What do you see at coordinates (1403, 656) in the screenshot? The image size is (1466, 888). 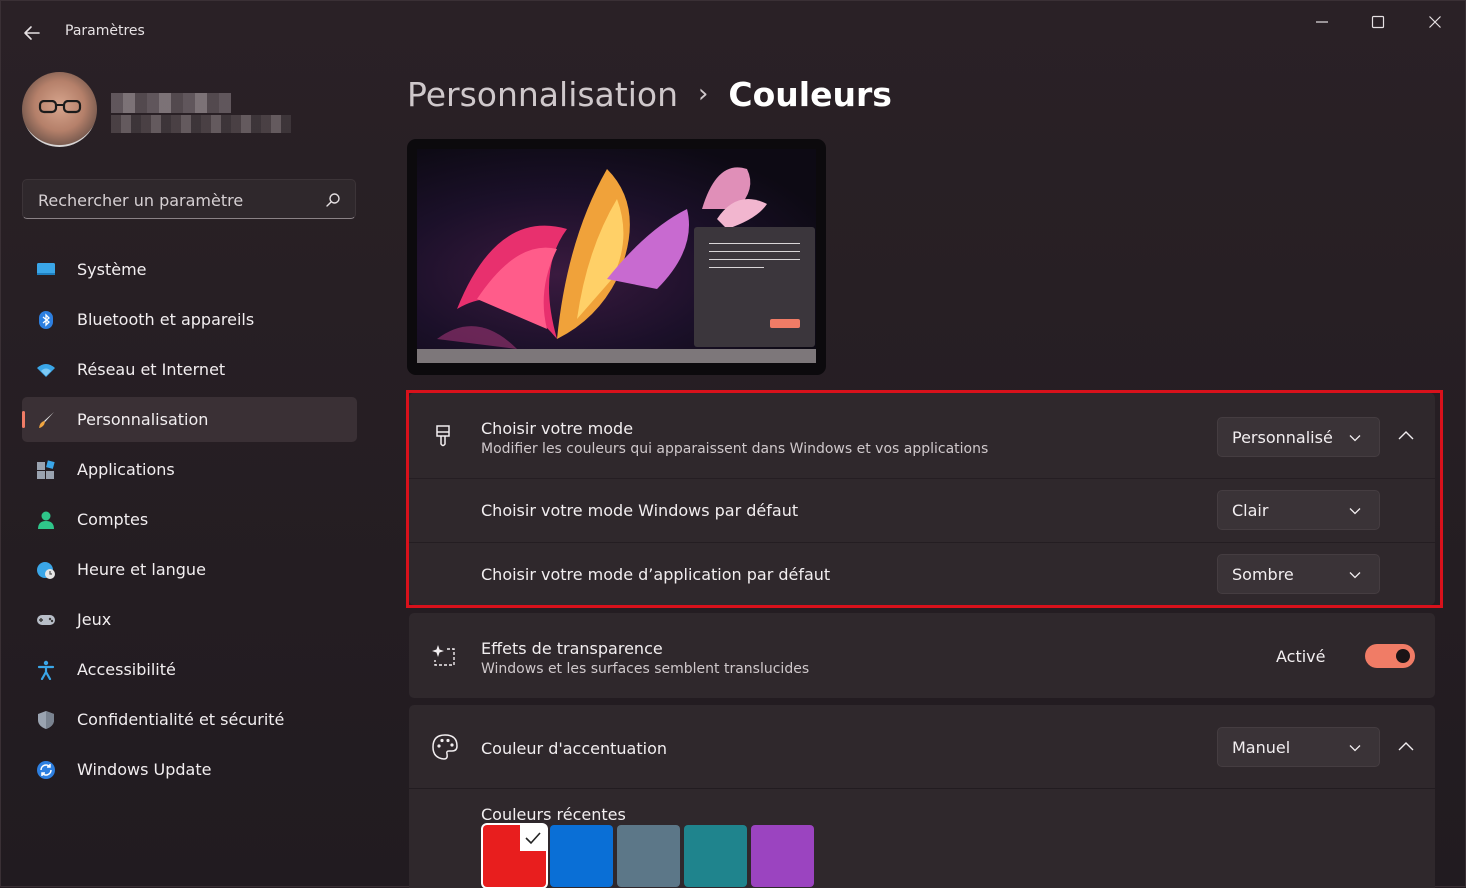 I see `toggle-knob` at bounding box center [1403, 656].